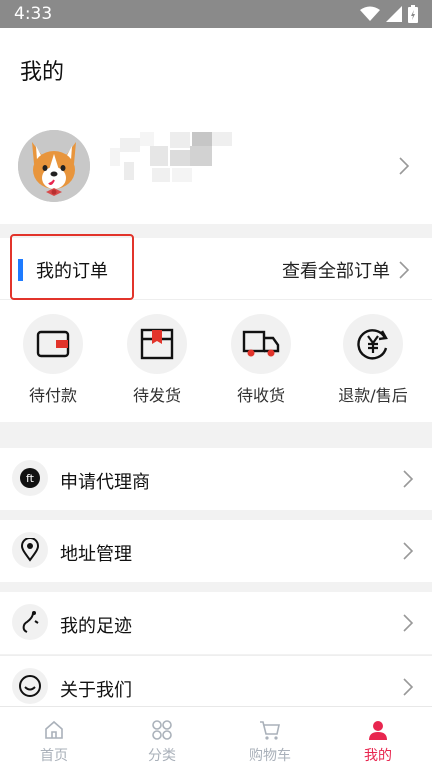 The width and height of the screenshot is (432, 768). I want to click on menu-apply-agent: ft 申请代理商, so click(216, 479).